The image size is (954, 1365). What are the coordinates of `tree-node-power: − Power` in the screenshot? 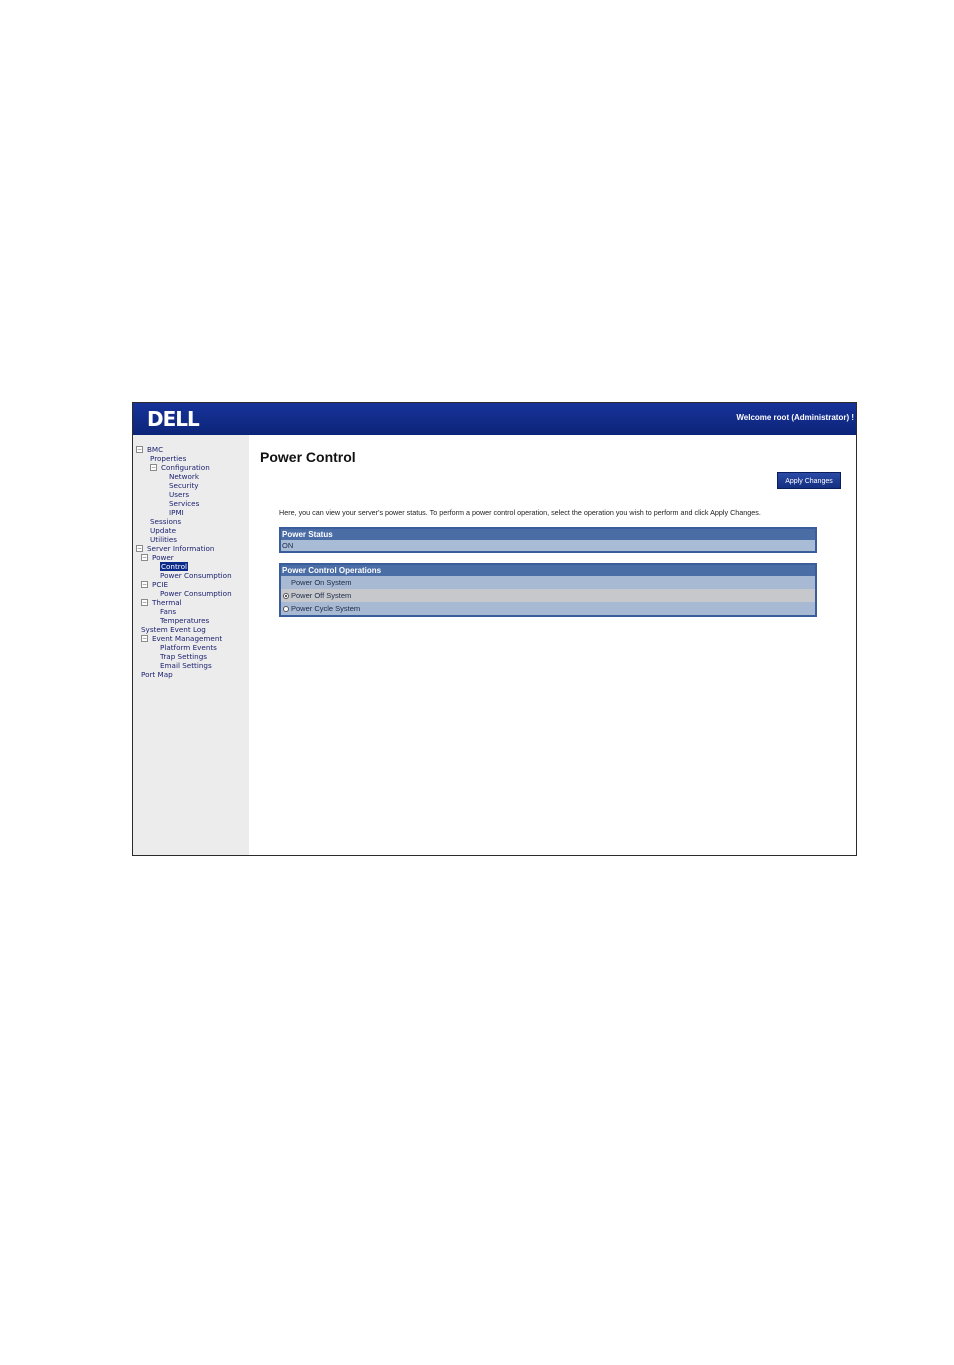 It's located at (157, 557).